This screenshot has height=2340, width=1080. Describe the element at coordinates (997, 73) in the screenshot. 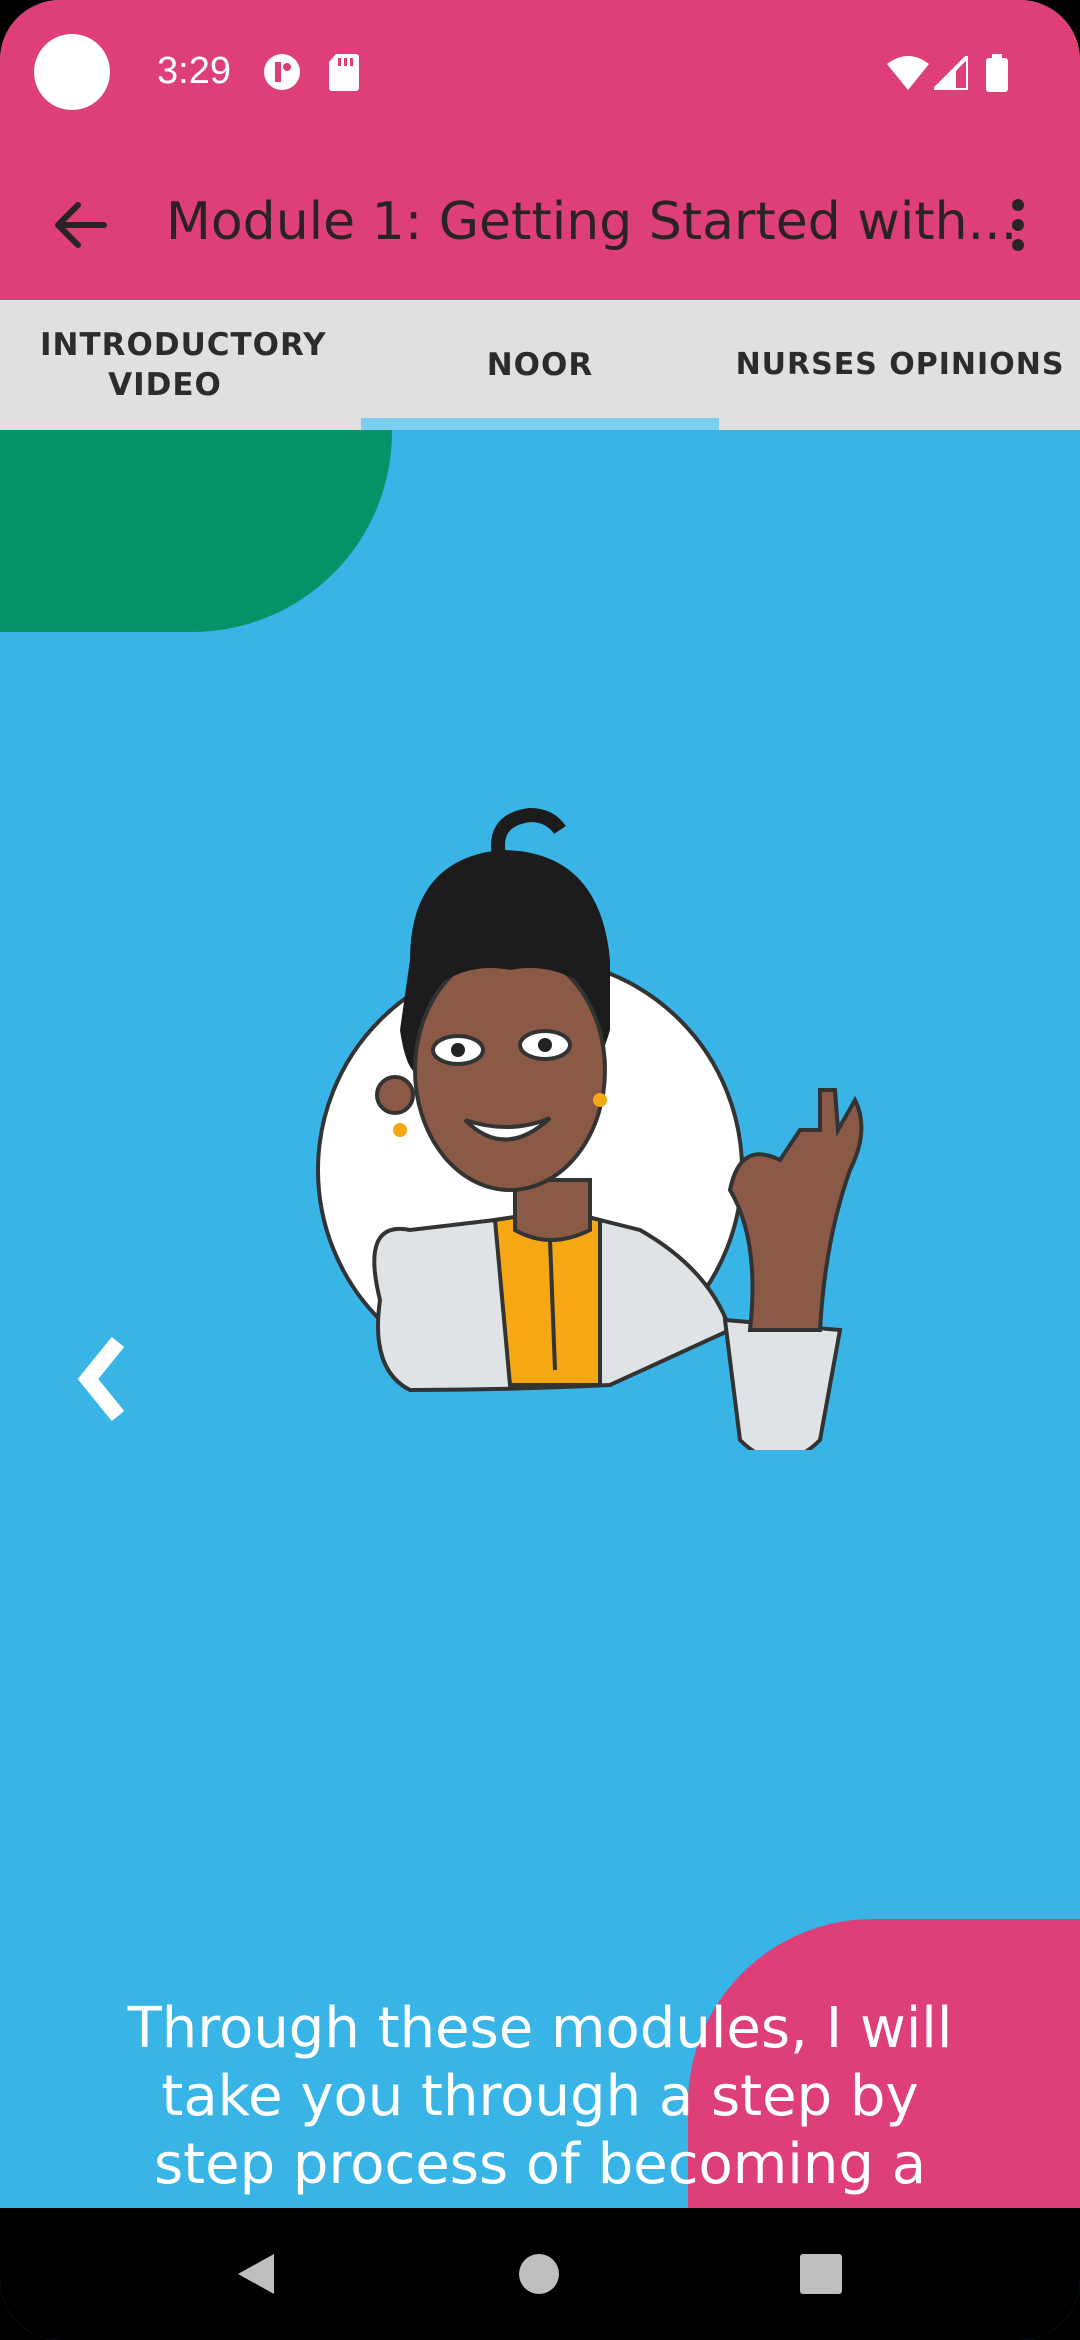

I see `battery-icon` at that location.